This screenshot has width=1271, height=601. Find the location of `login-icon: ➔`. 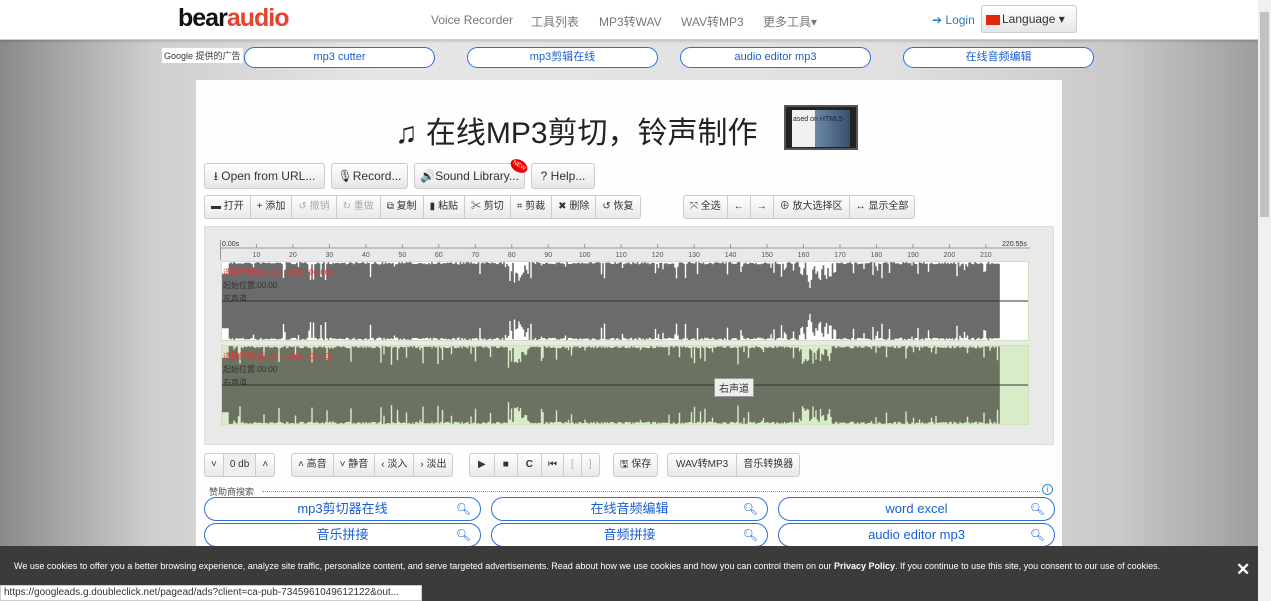

login-icon: ➔ is located at coordinates (937, 20).